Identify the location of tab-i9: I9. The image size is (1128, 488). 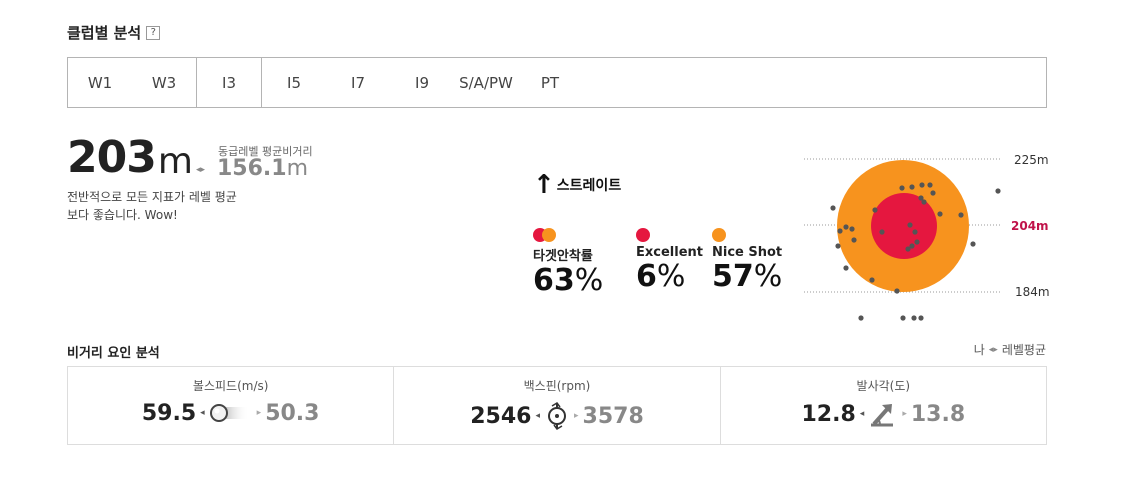
(422, 82).